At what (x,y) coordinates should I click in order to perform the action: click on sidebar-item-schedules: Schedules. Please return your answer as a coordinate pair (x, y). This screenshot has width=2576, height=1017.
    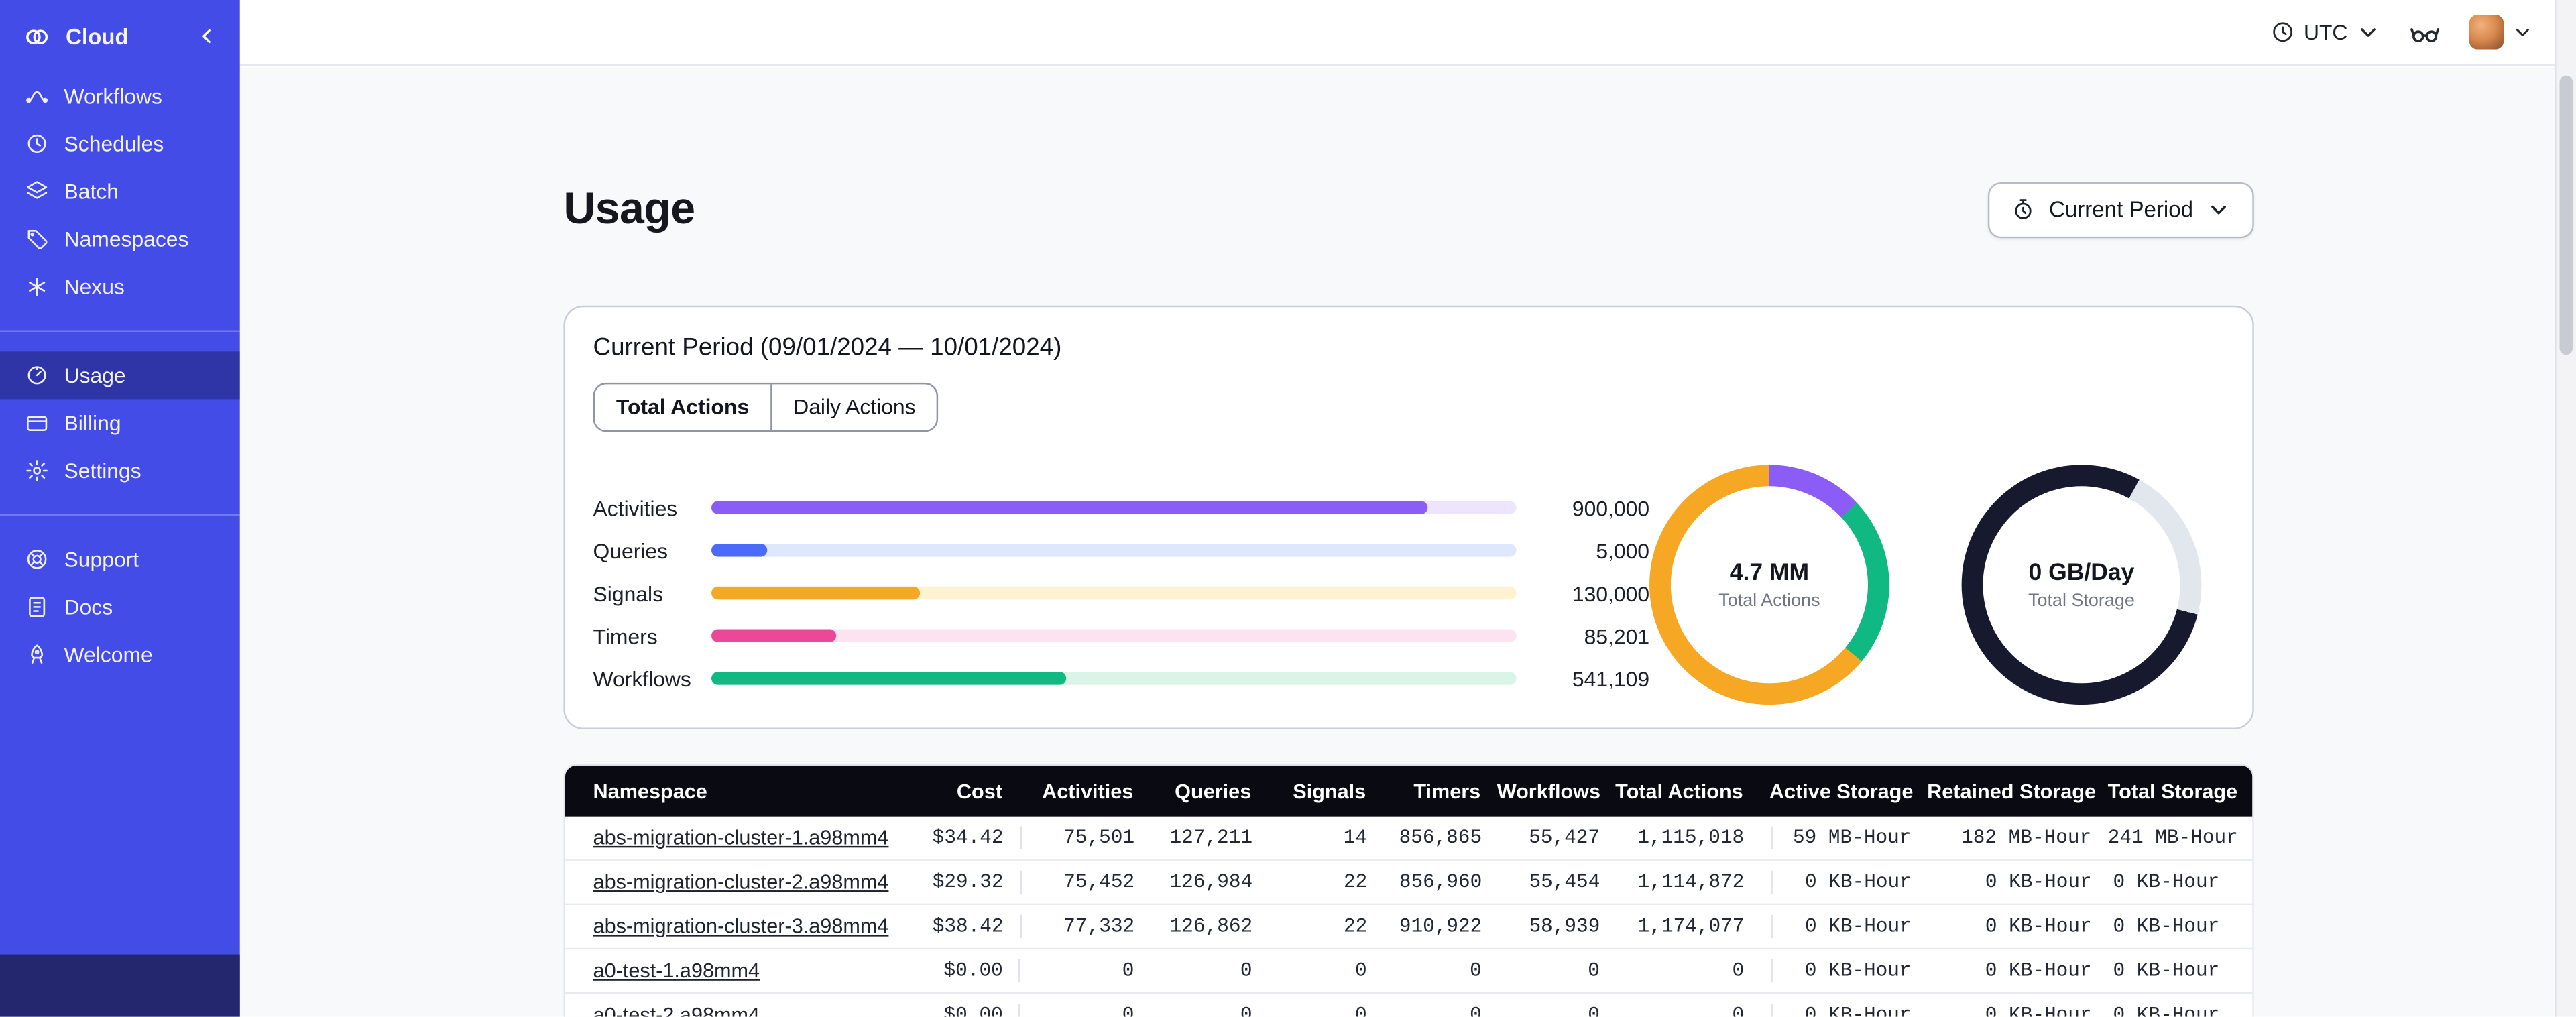
    Looking at the image, I should click on (120, 144).